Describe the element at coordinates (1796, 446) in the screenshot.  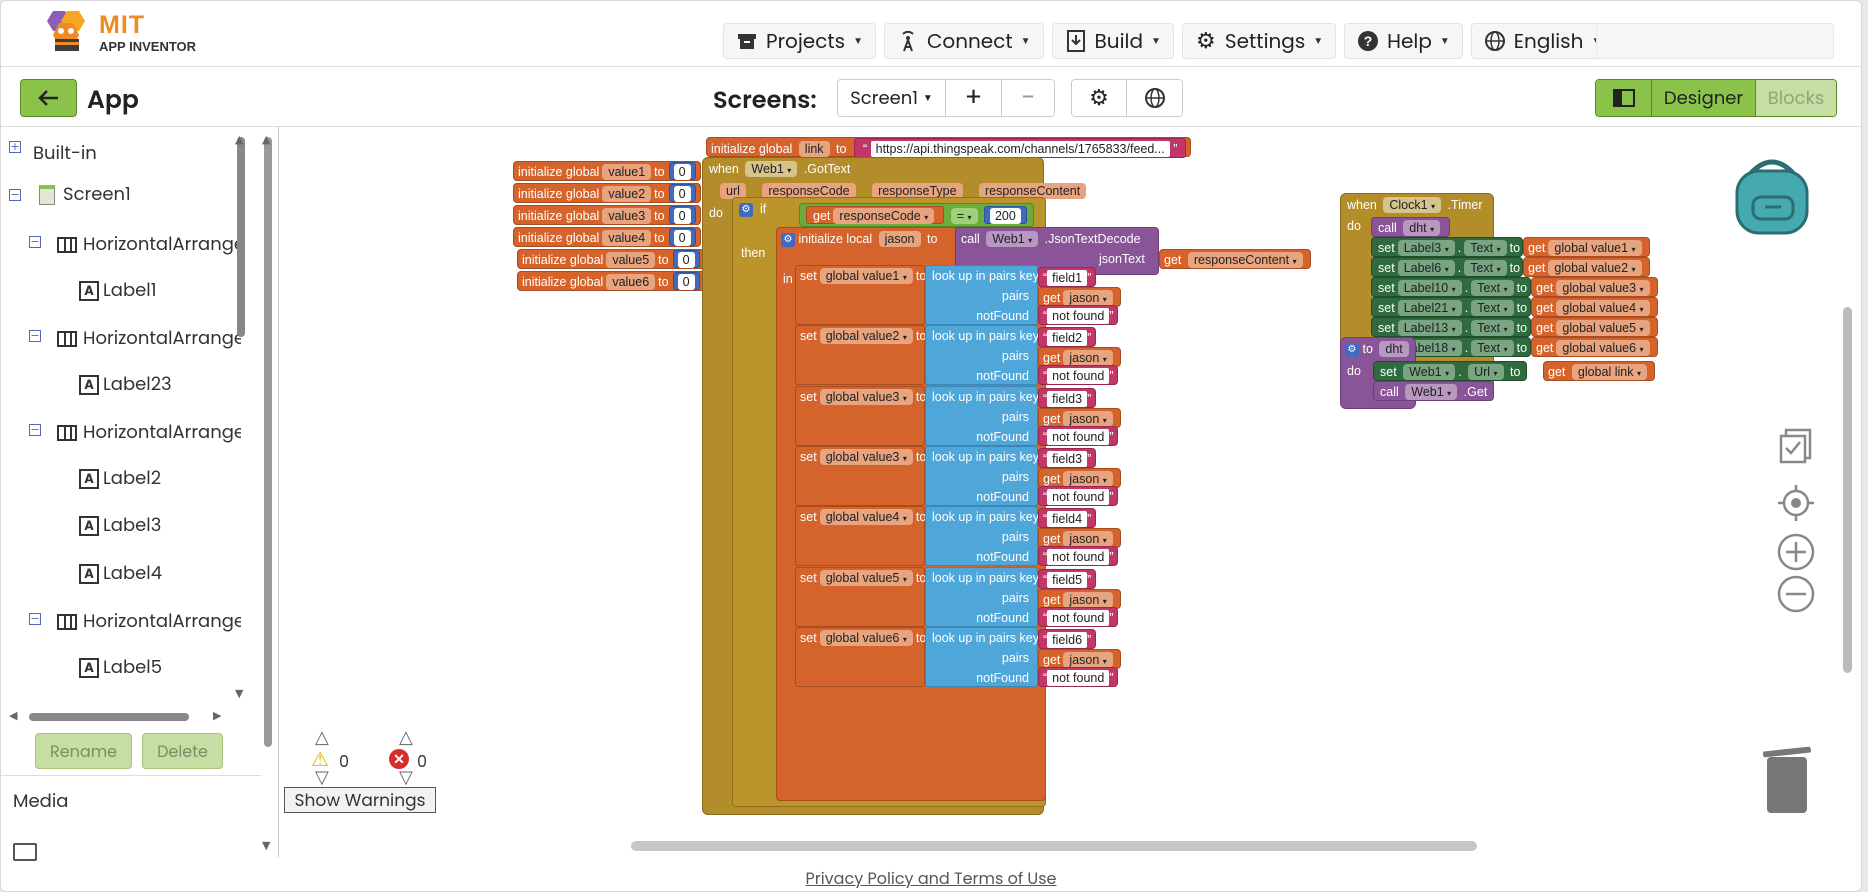
I see `cleanup-button` at that location.